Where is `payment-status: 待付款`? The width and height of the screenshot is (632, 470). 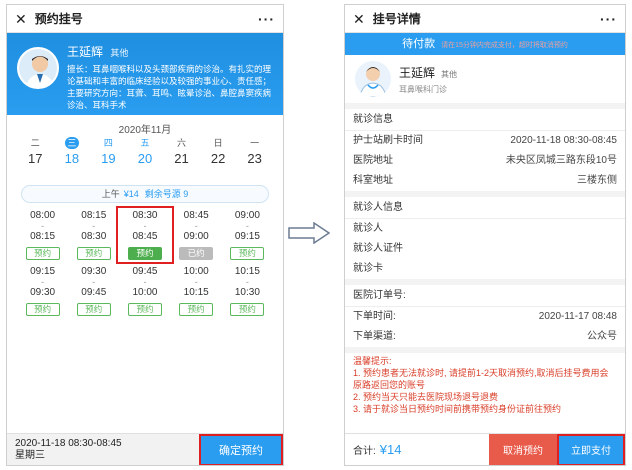
payment-status: 待付款 is located at coordinates (419, 44).